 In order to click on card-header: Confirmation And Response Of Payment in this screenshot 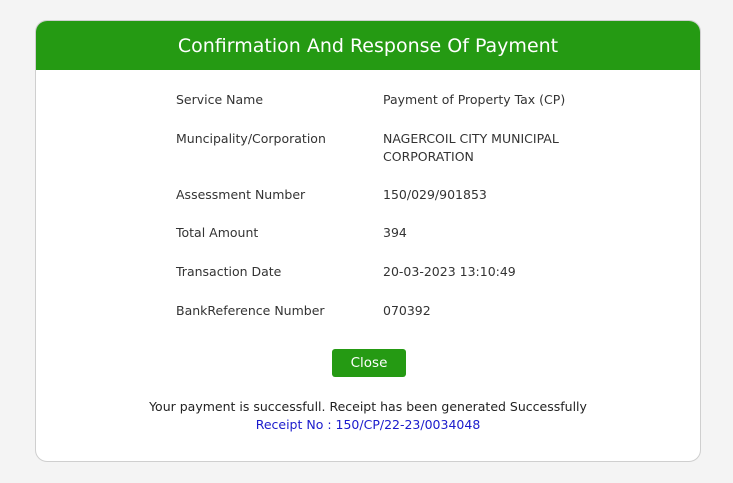, I will do `click(368, 45)`.